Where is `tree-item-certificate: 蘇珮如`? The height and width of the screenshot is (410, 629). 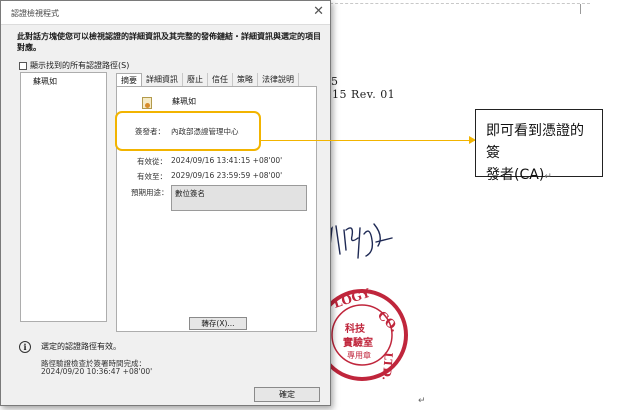 tree-item-certificate: 蘇珮如 is located at coordinates (45, 81).